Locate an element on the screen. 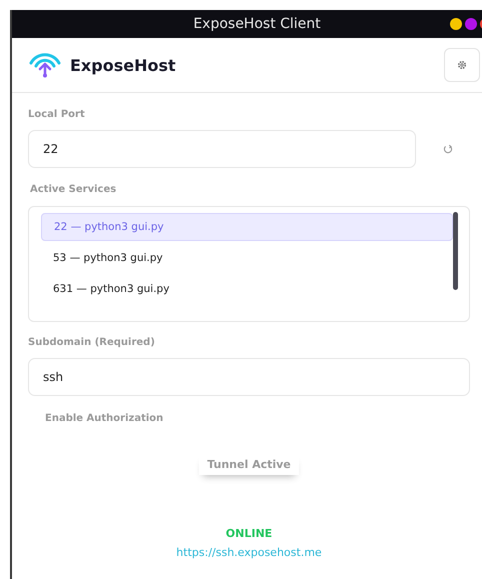  service-item: 53 — python3 gui.py is located at coordinates (247, 258).